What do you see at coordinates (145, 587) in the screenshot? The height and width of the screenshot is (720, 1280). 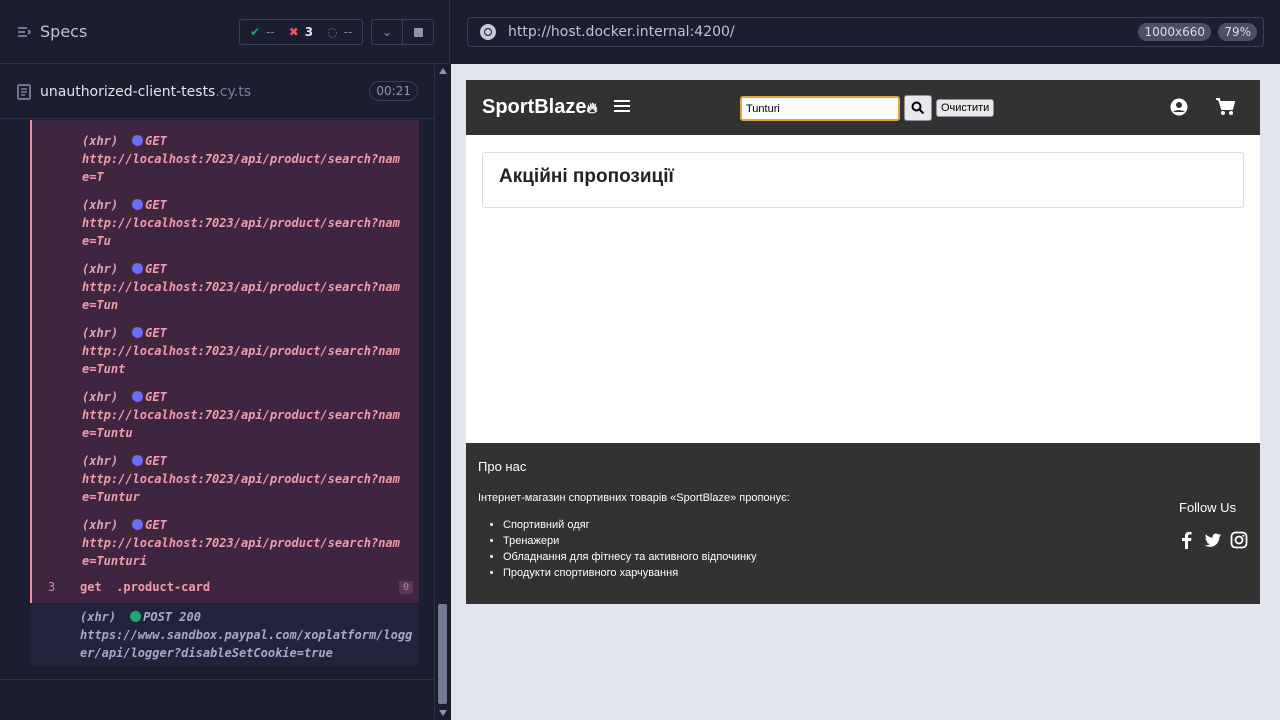 I see `command-text: get .product-card` at bounding box center [145, 587].